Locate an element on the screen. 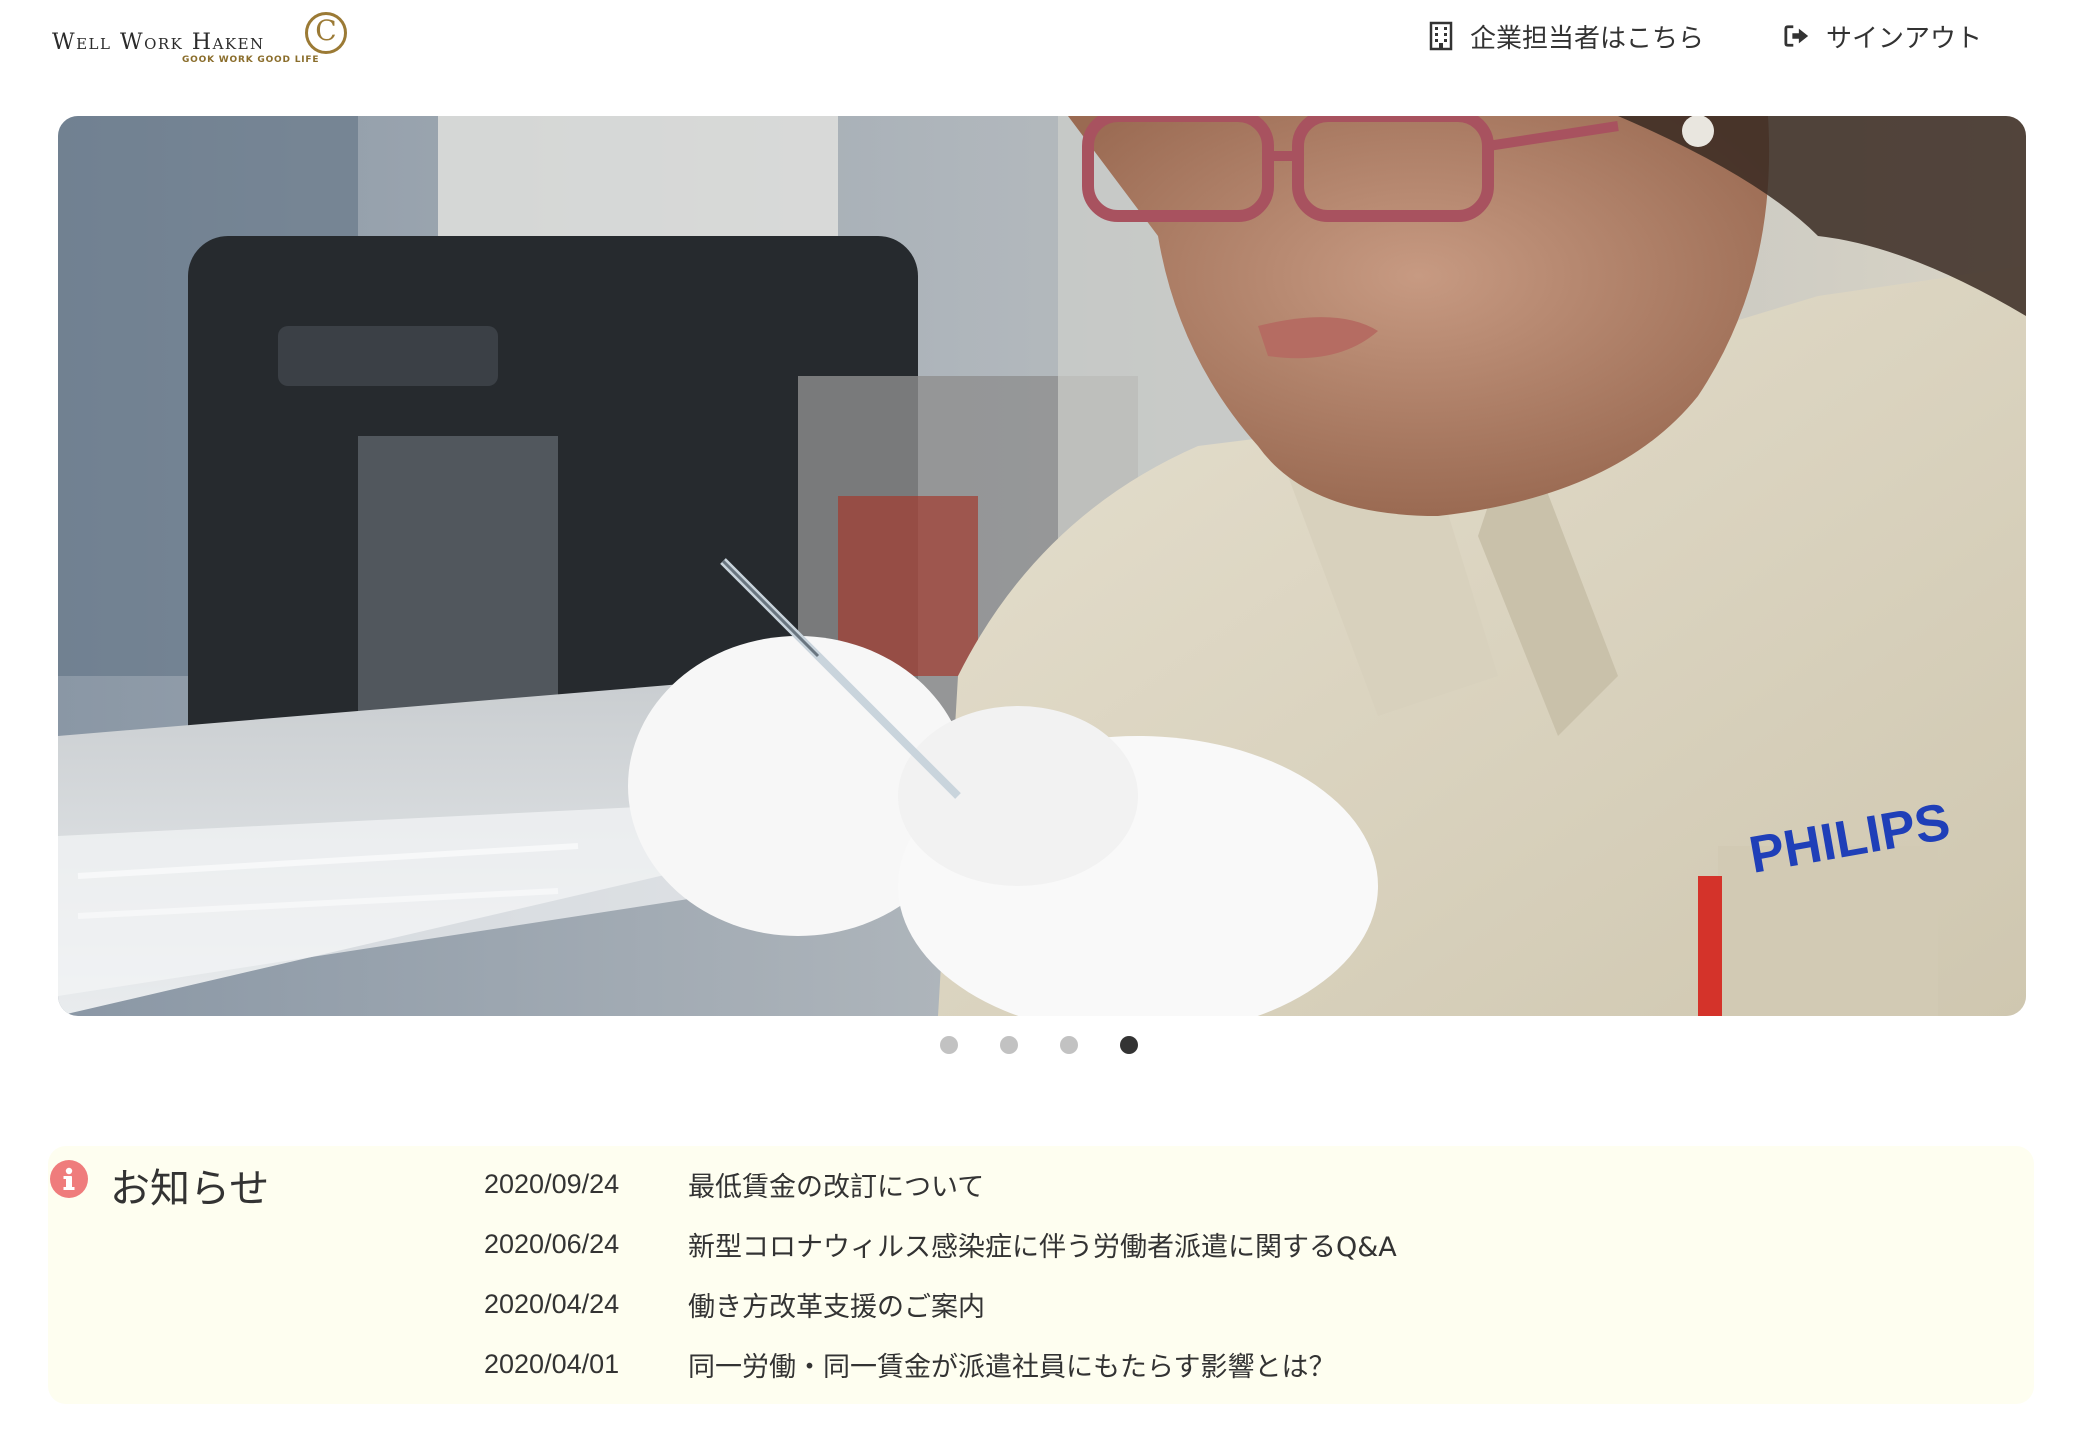 This screenshot has width=2078, height=1450. copyright-mark-icon: C is located at coordinates (326, 33).